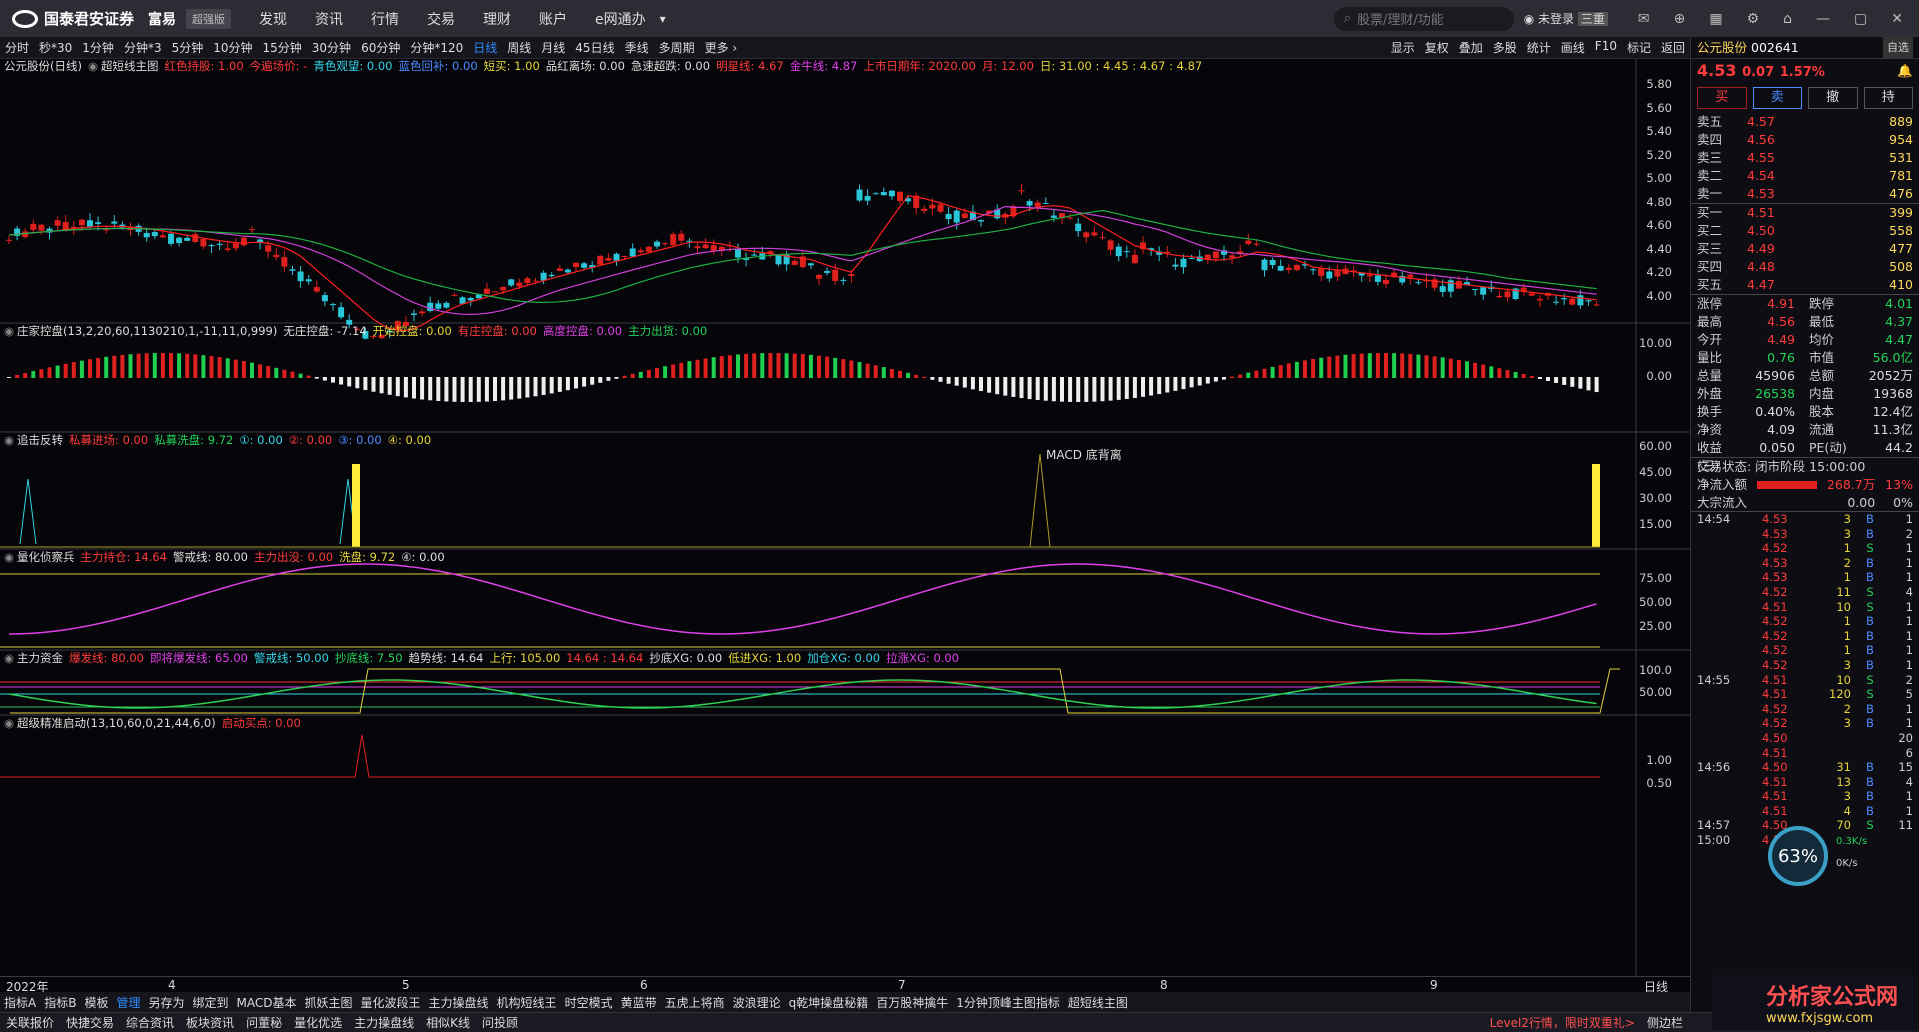 The image size is (1919, 1032). Describe the element at coordinates (527, 1002) in the screenshot. I see `indicator-tab: 机构短线王` at that location.